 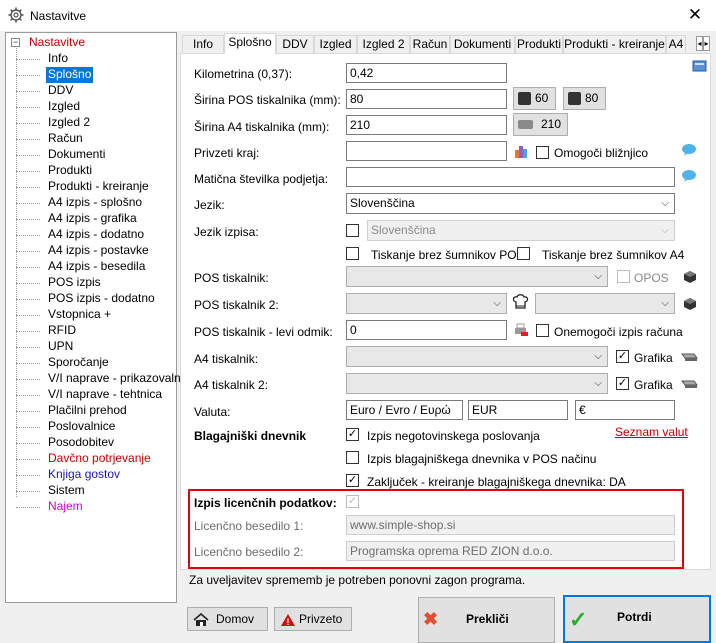 I want to click on tree-item: Izgled 2, so click(x=69, y=123).